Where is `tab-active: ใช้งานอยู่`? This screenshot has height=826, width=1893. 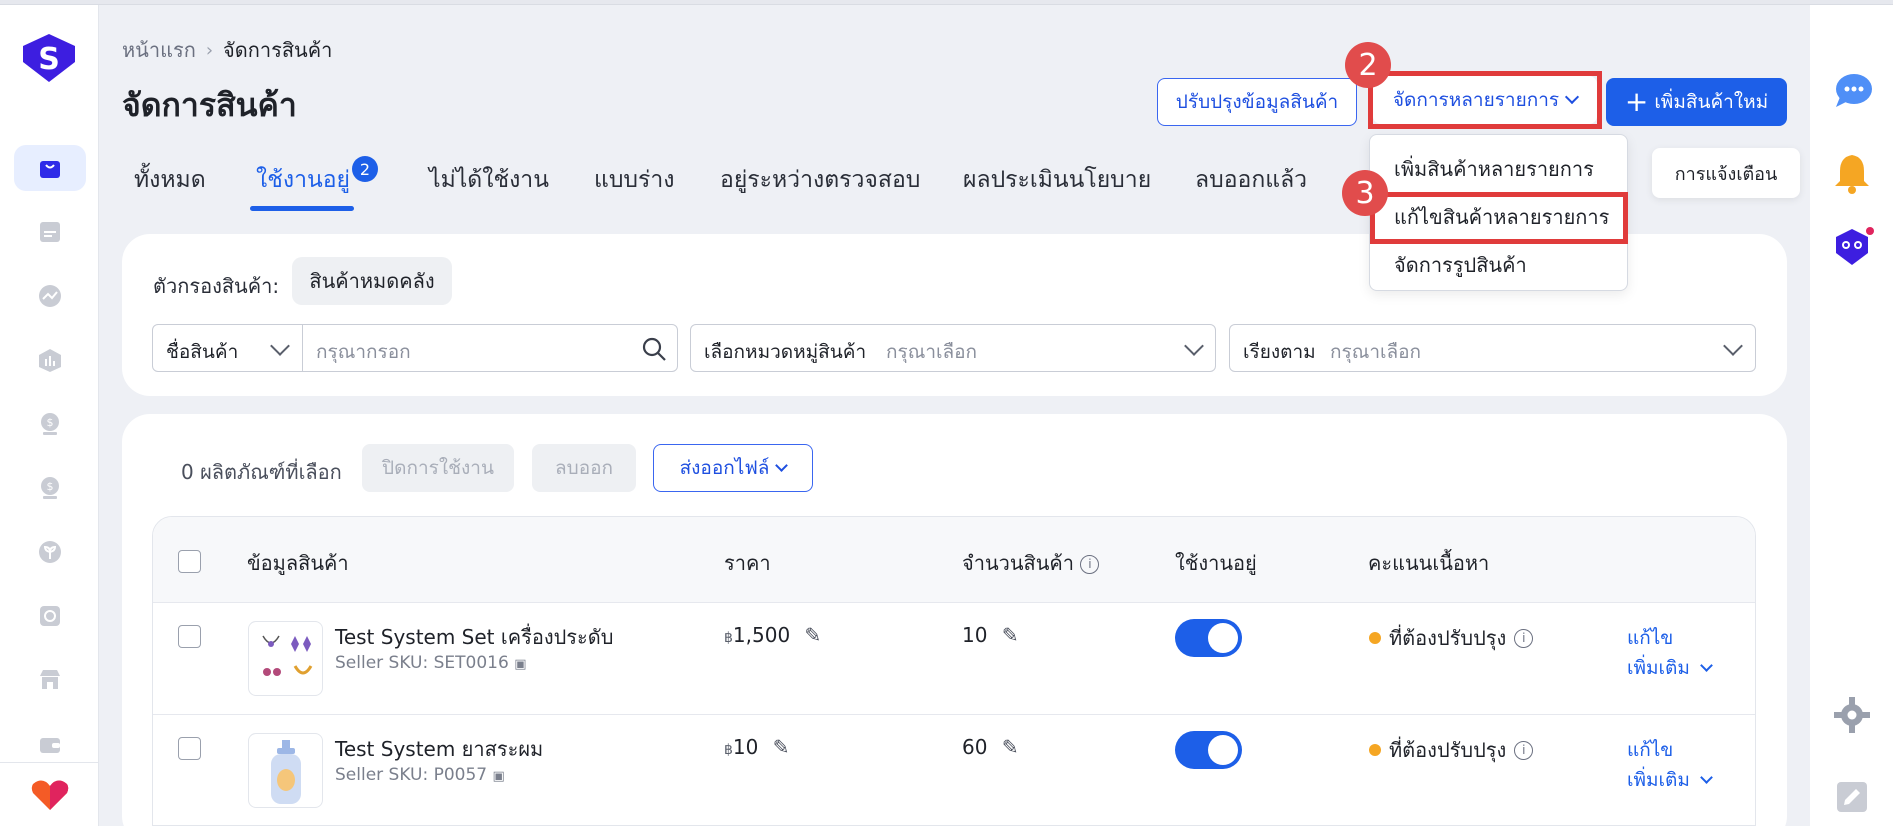 tab-active: ใช้งานอยู่ is located at coordinates (303, 180).